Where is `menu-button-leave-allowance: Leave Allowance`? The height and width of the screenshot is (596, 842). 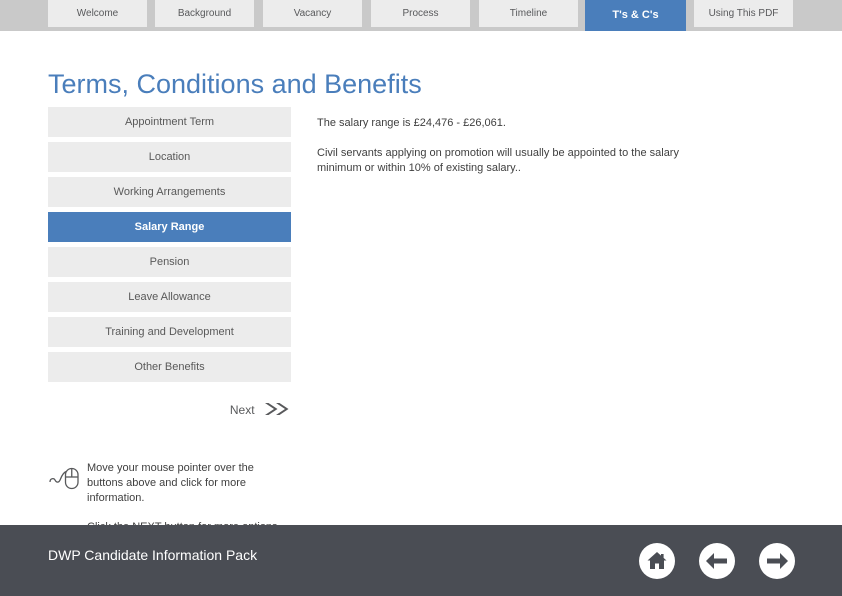 menu-button-leave-allowance: Leave Allowance is located at coordinates (169, 297).